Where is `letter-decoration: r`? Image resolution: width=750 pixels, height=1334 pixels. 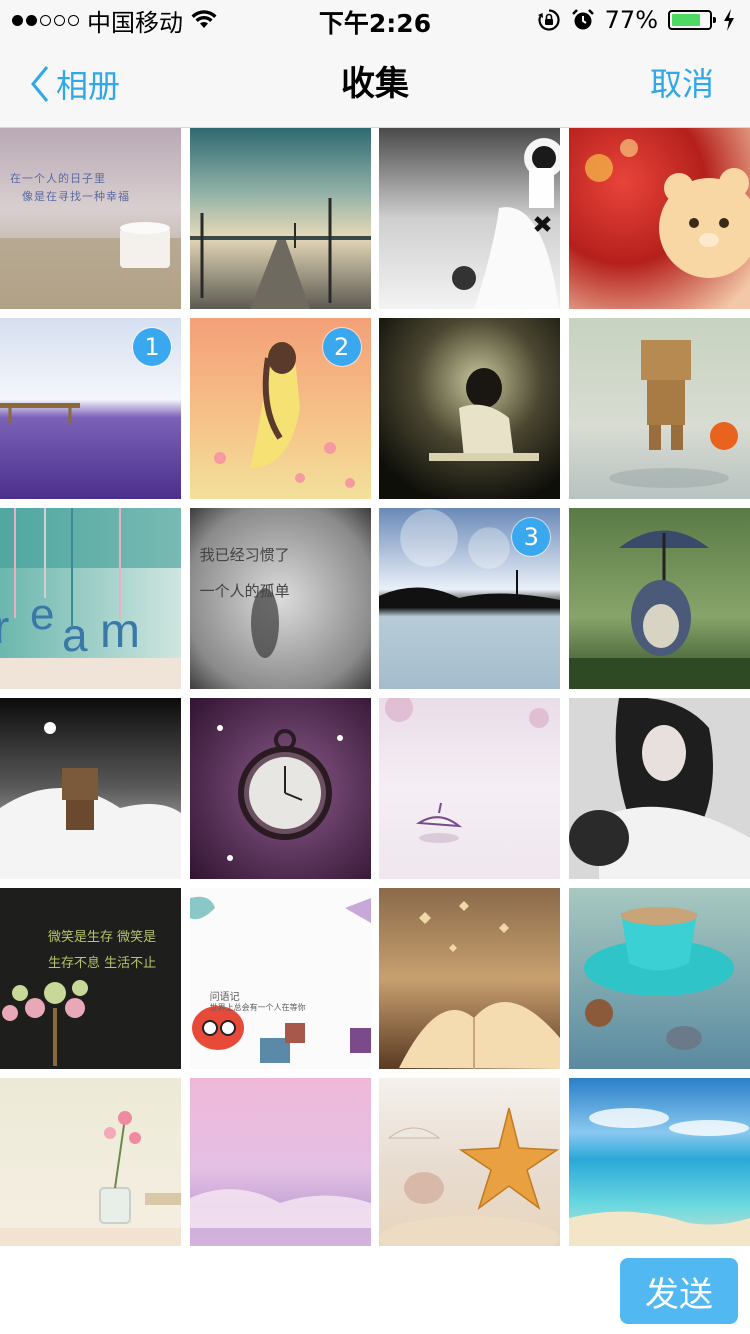 letter-decoration: r is located at coordinates (5, 627).